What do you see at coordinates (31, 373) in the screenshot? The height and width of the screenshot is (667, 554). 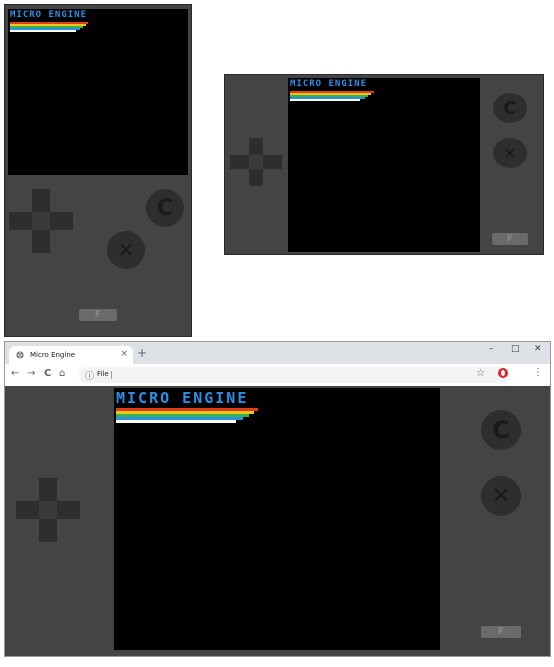 I see `forward-button: →` at bounding box center [31, 373].